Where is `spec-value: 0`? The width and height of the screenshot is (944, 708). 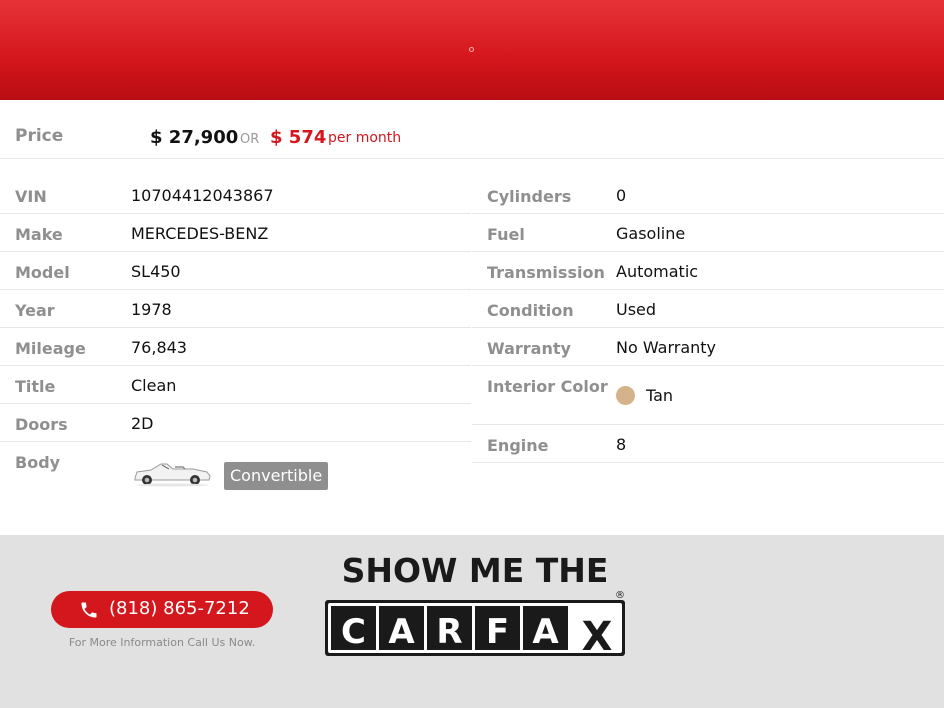
spec-value: 0 is located at coordinates (621, 195).